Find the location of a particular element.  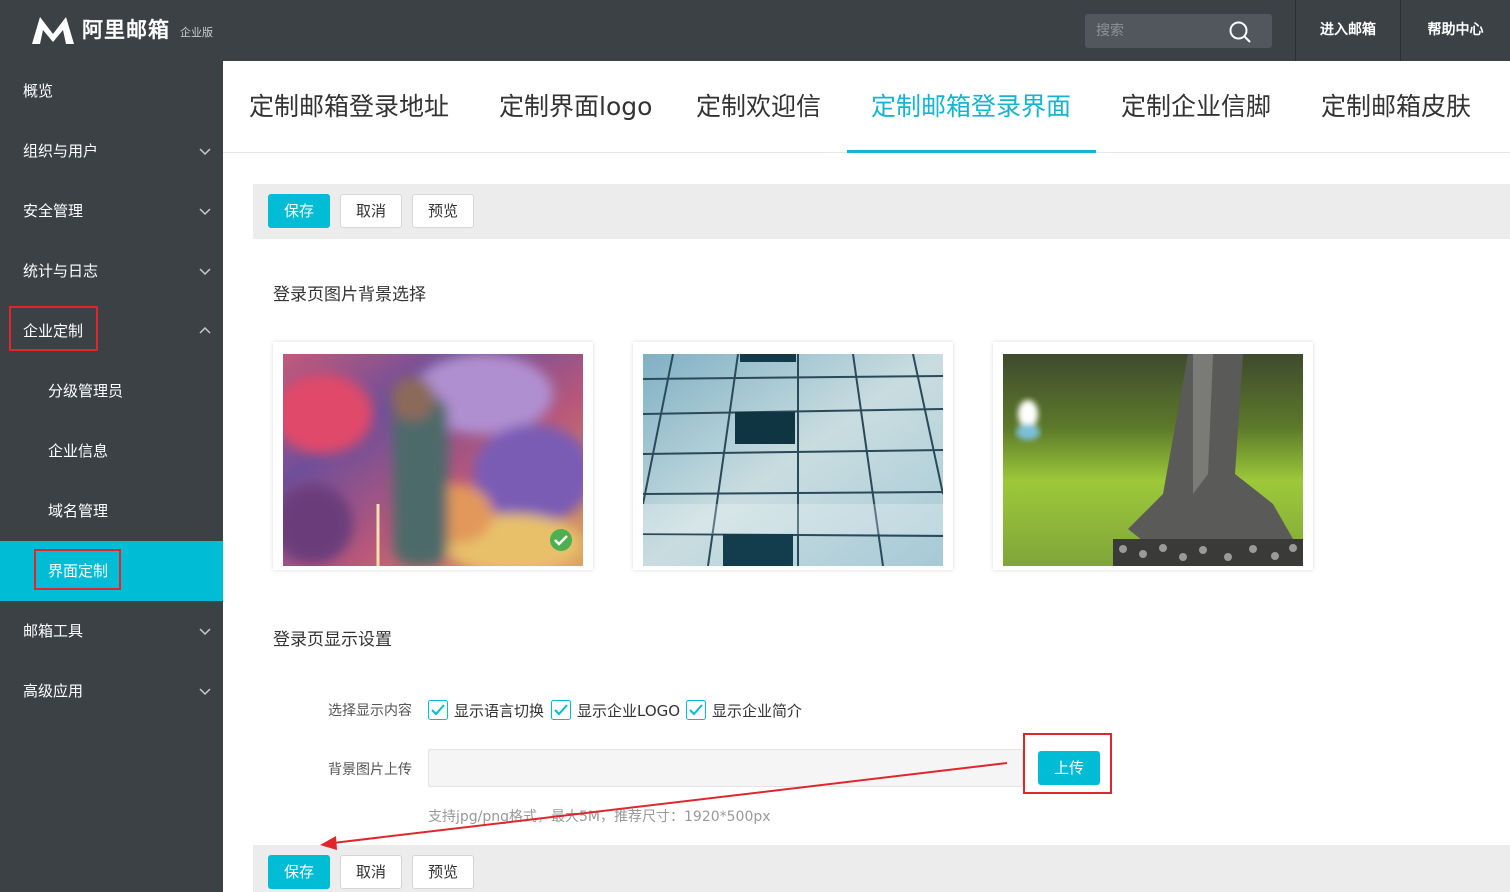

brand-logo: 阿里邮箱 企业版 is located at coordinates (121, 30).